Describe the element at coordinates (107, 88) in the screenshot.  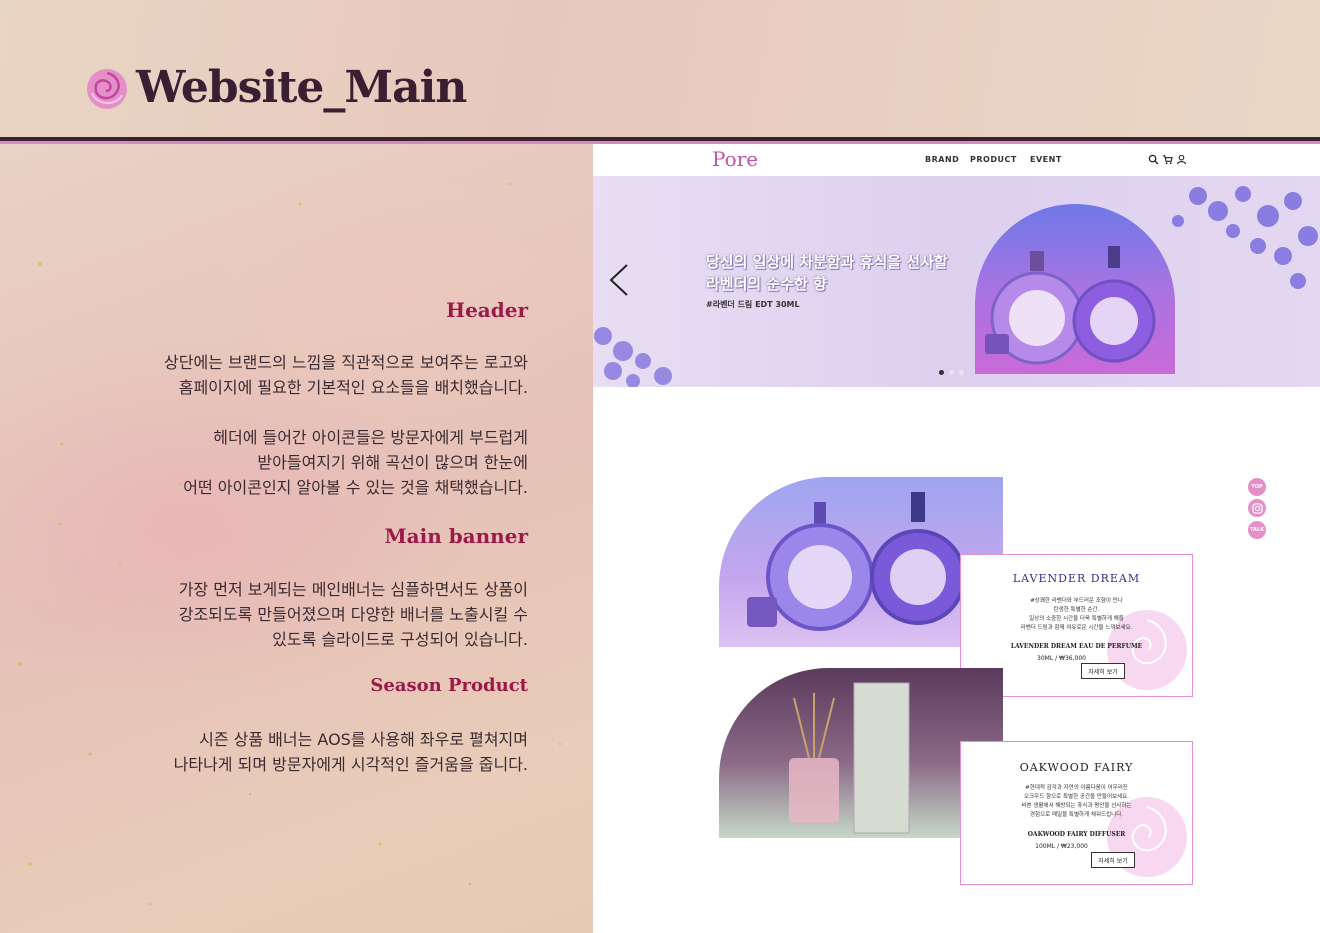
I see `rose-icon` at that location.